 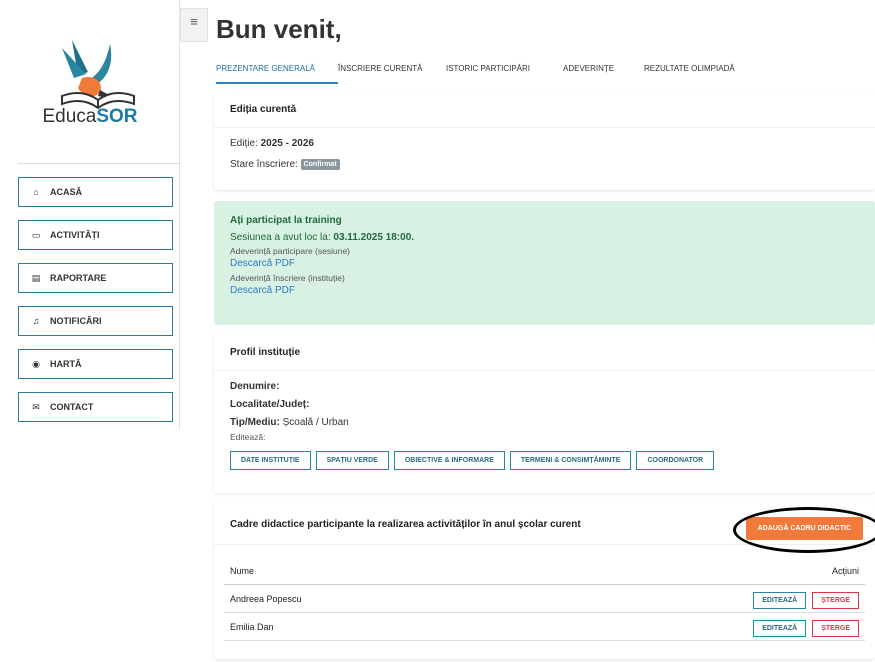 What do you see at coordinates (270, 460) in the screenshot?
I see `date-institutie-button: DATE INSTITUȚIE` at bounding box center [270, 460].